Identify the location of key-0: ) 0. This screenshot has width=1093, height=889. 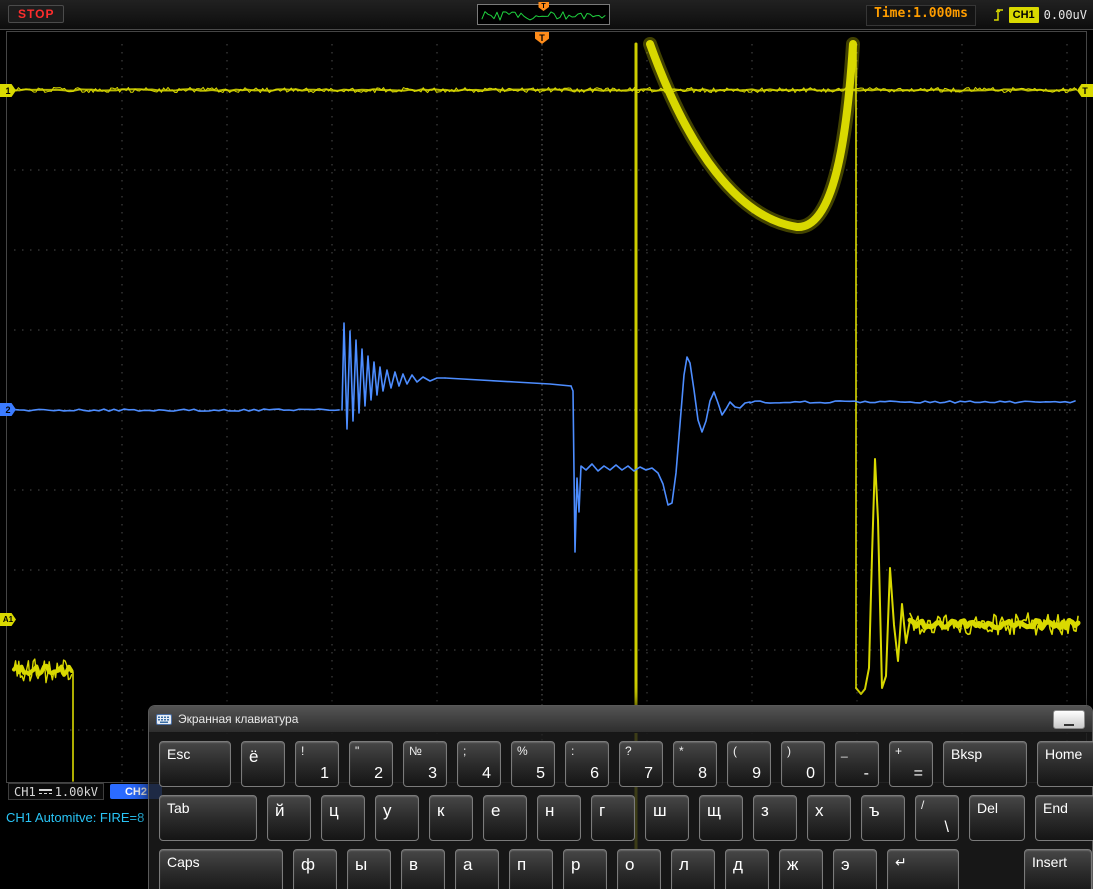
(803, 764).